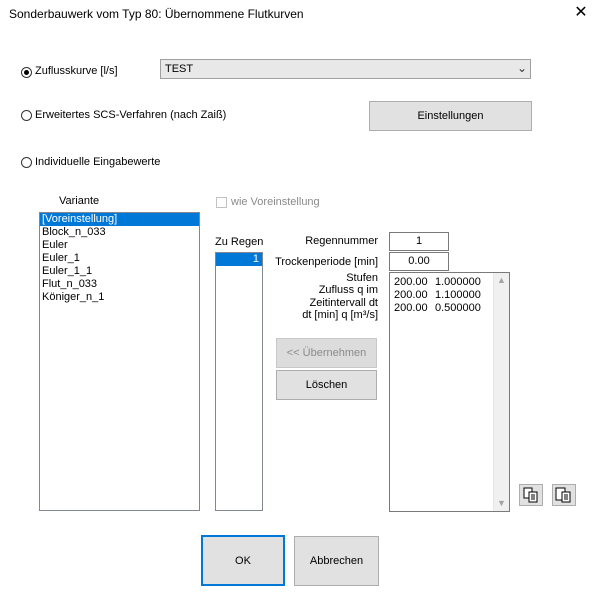 The width and height of the screenshot is (593, 606). What do you see at coordinates (239, 381) in the screenshot?
I see `zu-regen-list: 1` at bounding box center [239, 381].